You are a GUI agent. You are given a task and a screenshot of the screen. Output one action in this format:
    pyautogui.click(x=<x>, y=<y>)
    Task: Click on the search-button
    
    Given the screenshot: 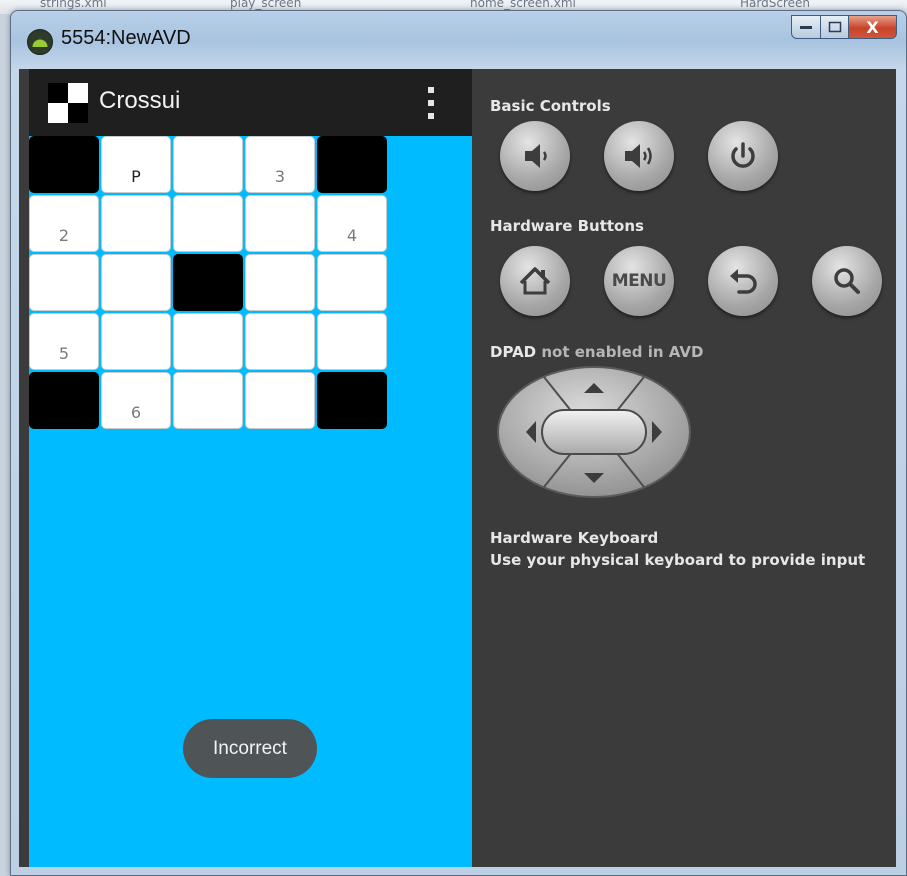 What is the action you would take?
    pyautogui.click(x=847, y=281)
    